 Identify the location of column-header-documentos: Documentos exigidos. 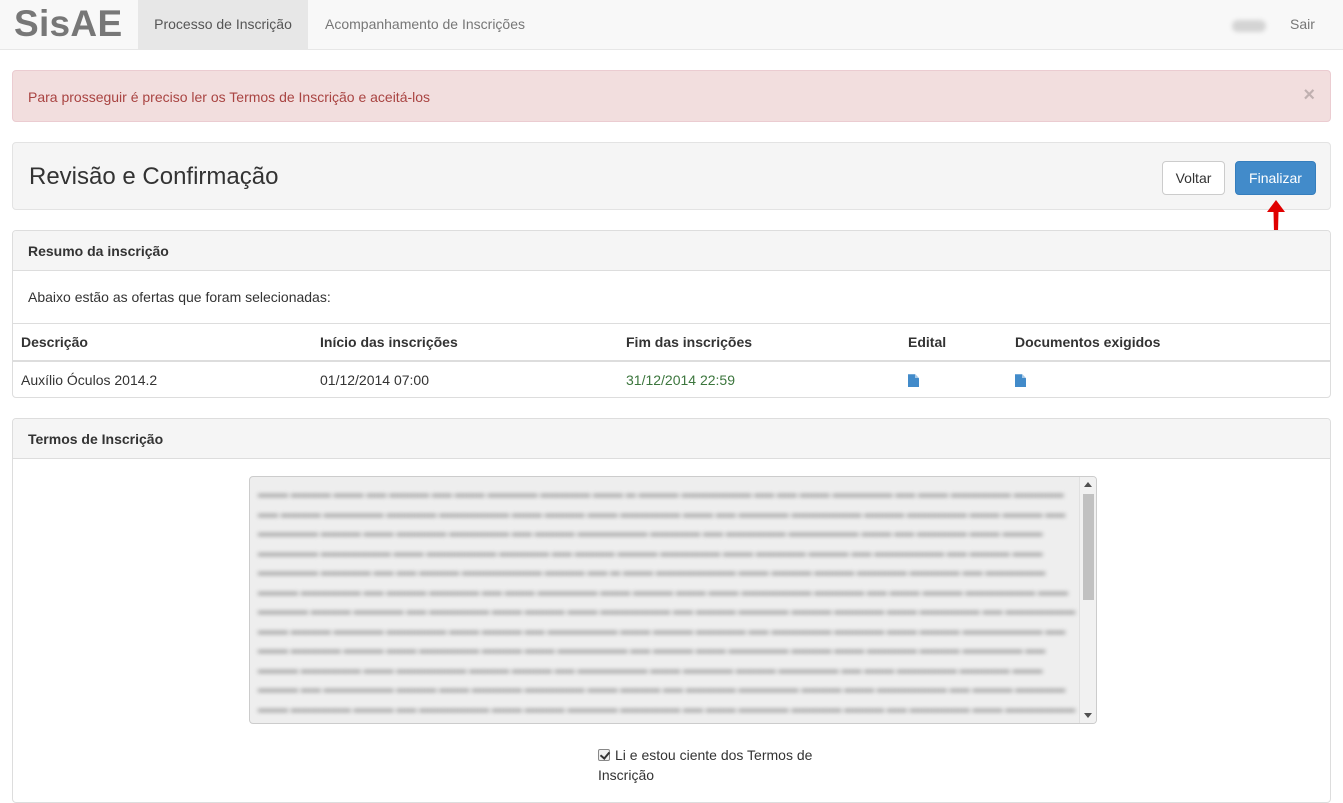
(1168, 342).